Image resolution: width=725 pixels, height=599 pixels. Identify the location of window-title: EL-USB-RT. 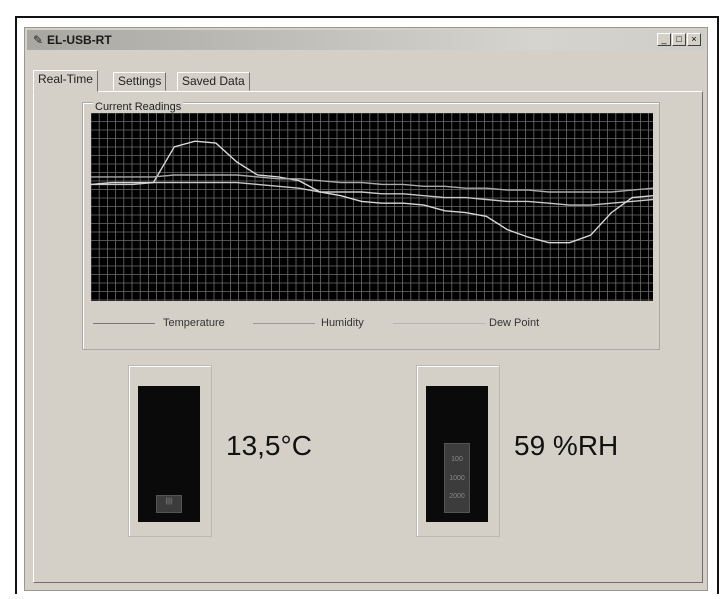
(79, 40).